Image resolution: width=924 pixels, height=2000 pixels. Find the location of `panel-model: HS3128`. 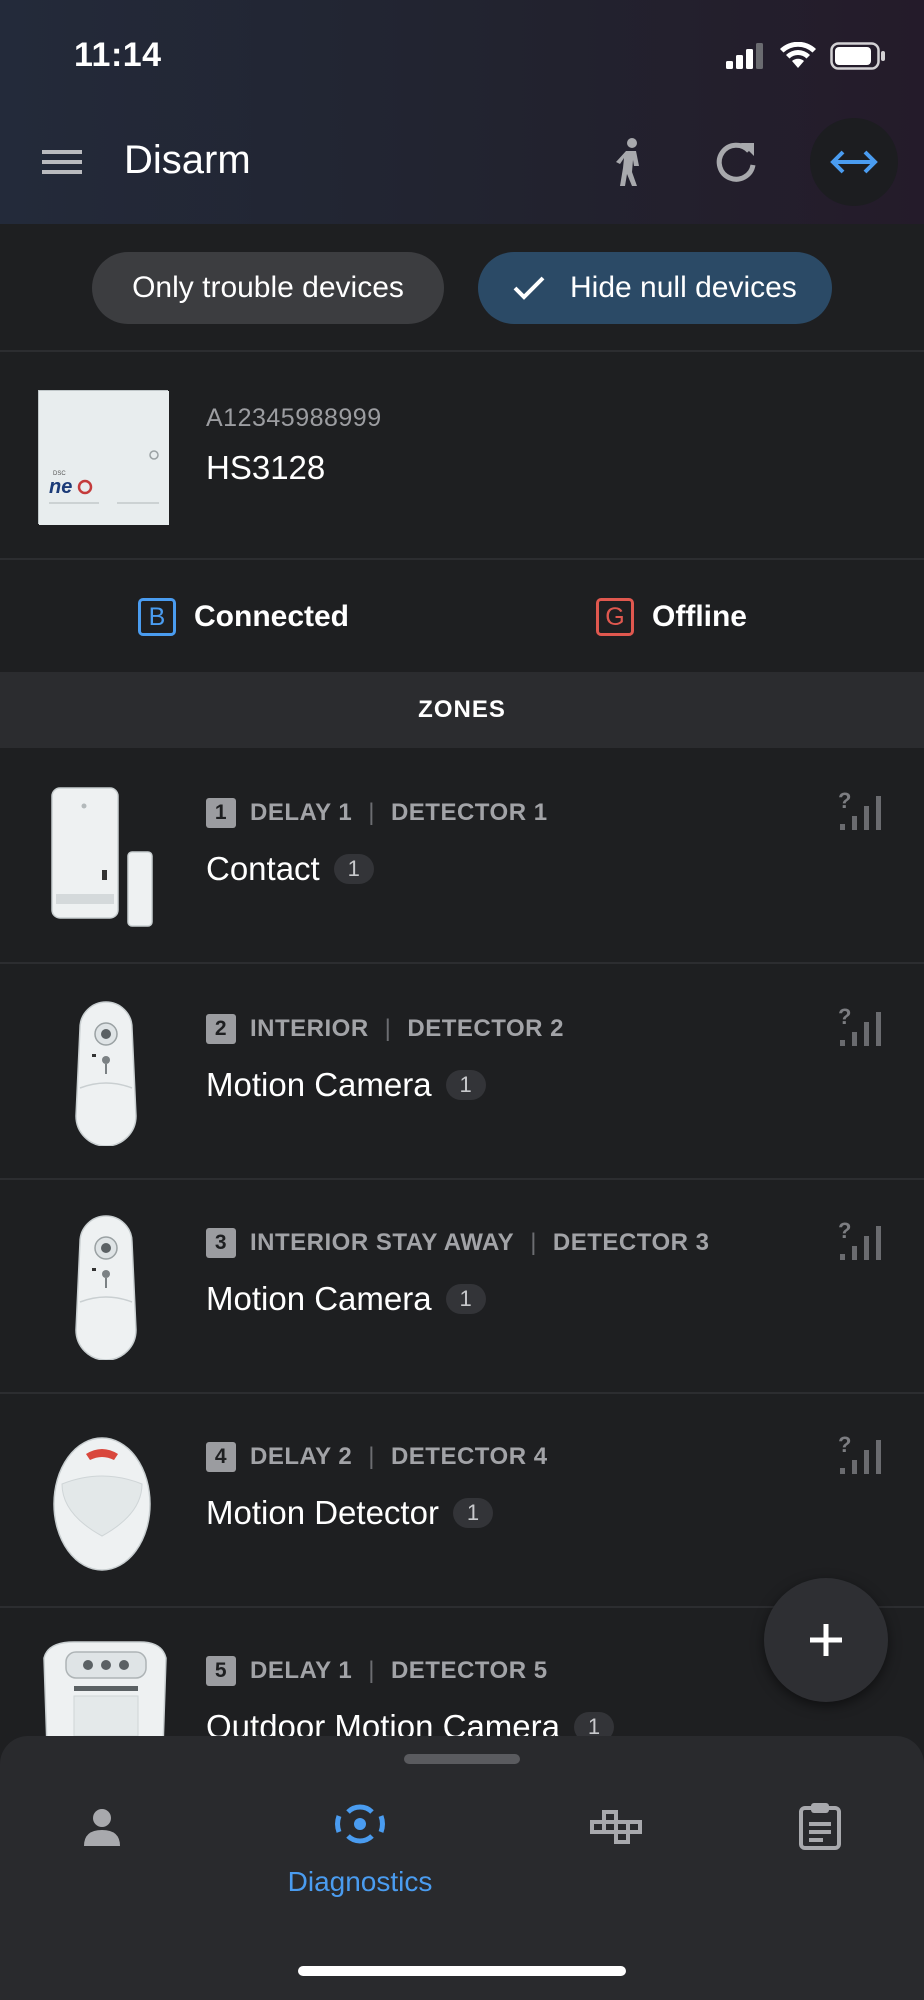

panel-model: HS3128 is located at coordinates (266, 467).